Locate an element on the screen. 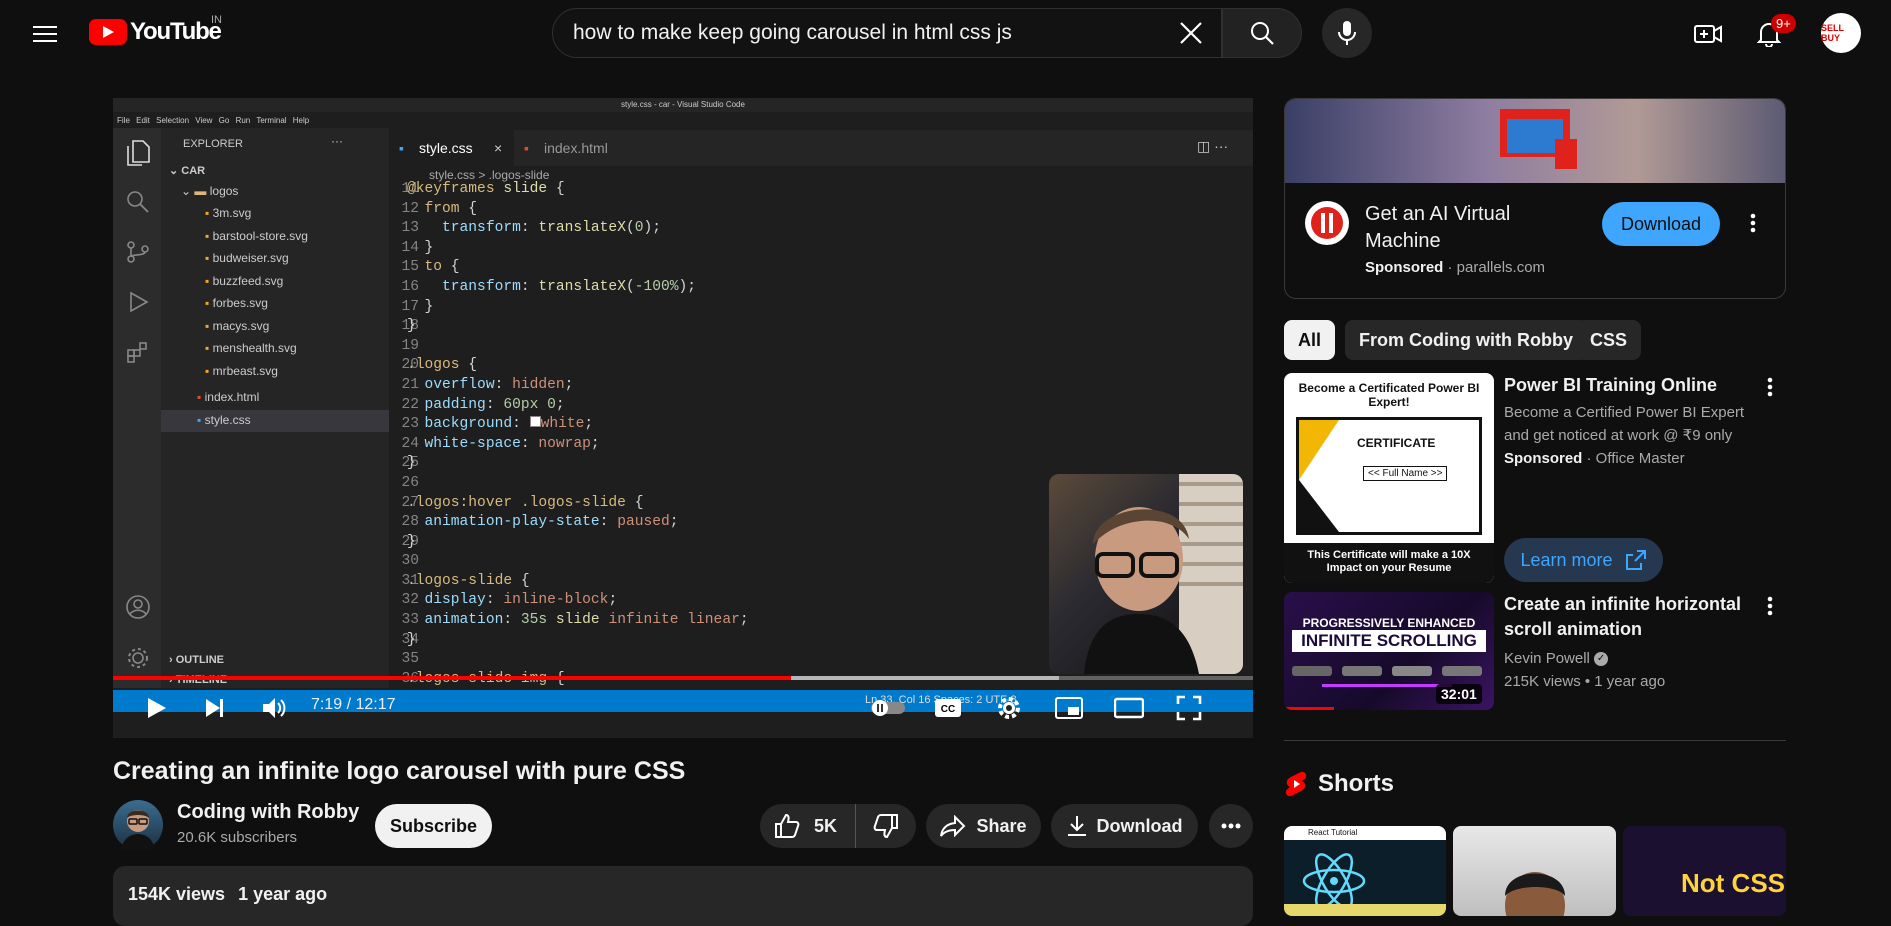 The image size is (1891, 926). rec-channel: Kevin Powell ✓ is located at coordinates (1556, 658).